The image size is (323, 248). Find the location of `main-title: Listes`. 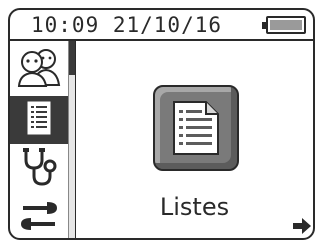

main-title: Listes is located at coordinates (194, 207).